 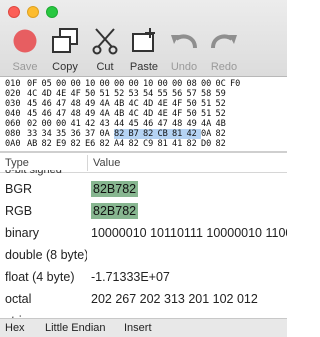 What do you see at coordinates (224, 50) in the screenshot?
I see `redo-button: Redo` at bounding box center [224, 50].